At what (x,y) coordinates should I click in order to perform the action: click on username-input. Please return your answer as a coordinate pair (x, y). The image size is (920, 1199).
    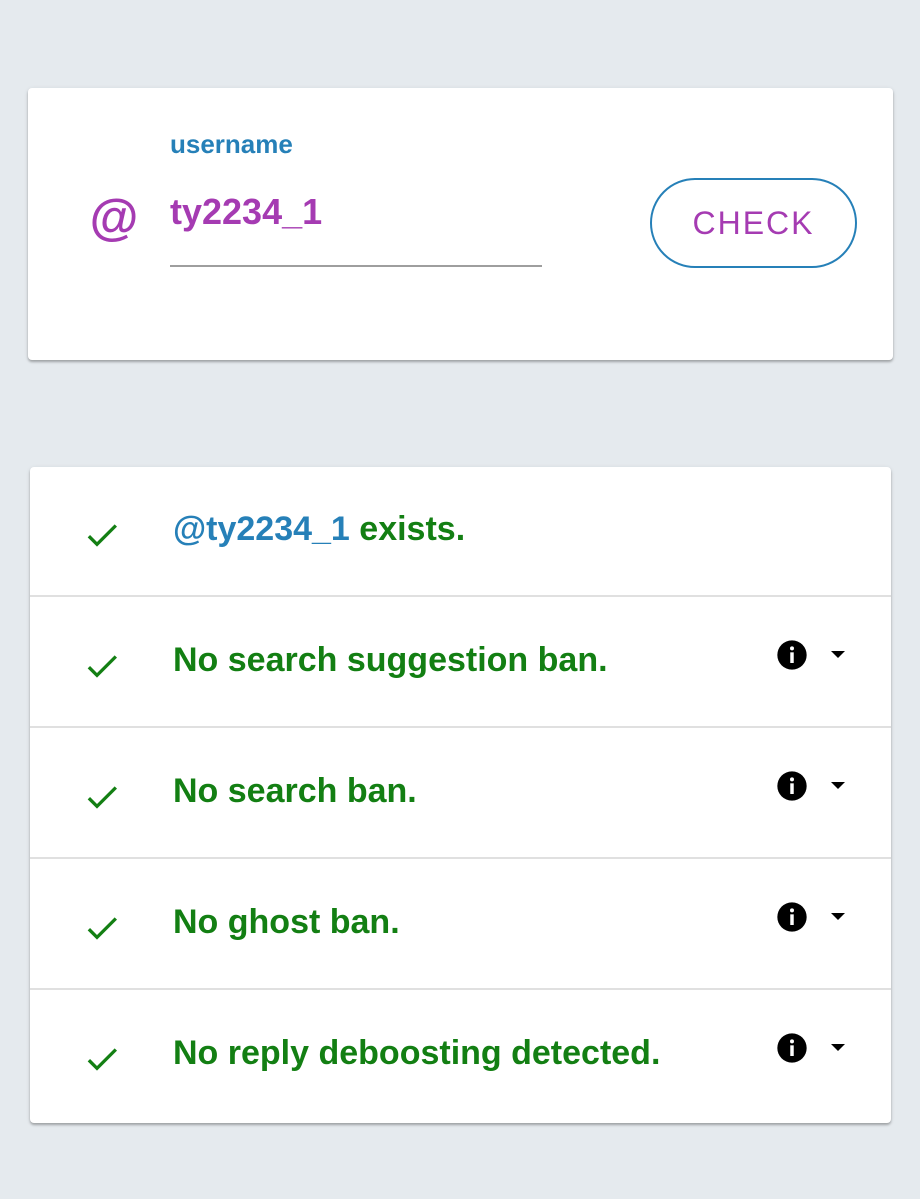
    Looking at the image, I should click on (356, 212).